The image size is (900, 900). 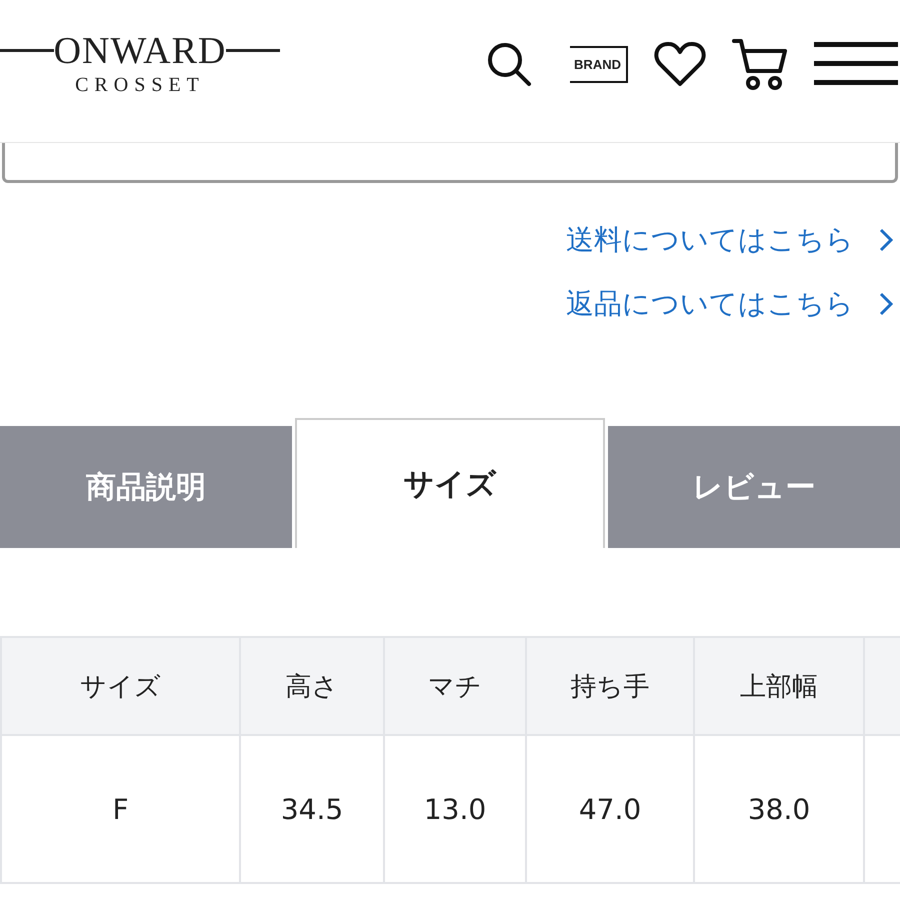 What do you see at coordinates (754, 487) in the screenshot?
I see `tab: レビュー` at bounding box center [754, 487].